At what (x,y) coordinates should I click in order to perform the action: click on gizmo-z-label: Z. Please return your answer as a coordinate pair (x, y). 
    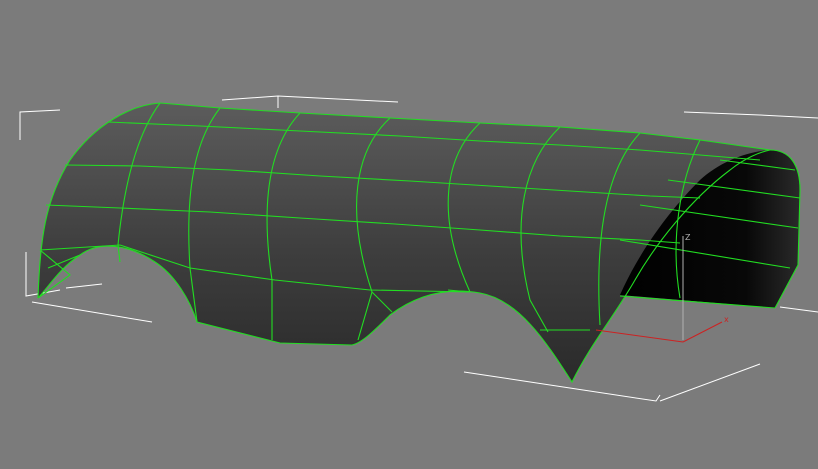
    Looking at the image, I should click on (688, 237).